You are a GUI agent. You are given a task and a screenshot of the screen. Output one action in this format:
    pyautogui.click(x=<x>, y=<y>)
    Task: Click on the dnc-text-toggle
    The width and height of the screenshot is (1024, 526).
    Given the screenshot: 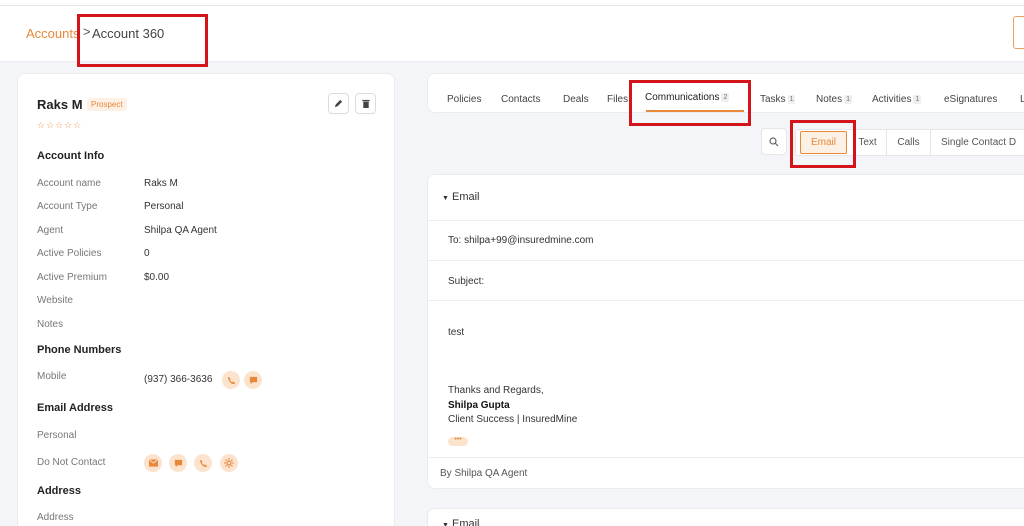 What is the action you would take?
    pyautogui.click(x=178, y=463)
    